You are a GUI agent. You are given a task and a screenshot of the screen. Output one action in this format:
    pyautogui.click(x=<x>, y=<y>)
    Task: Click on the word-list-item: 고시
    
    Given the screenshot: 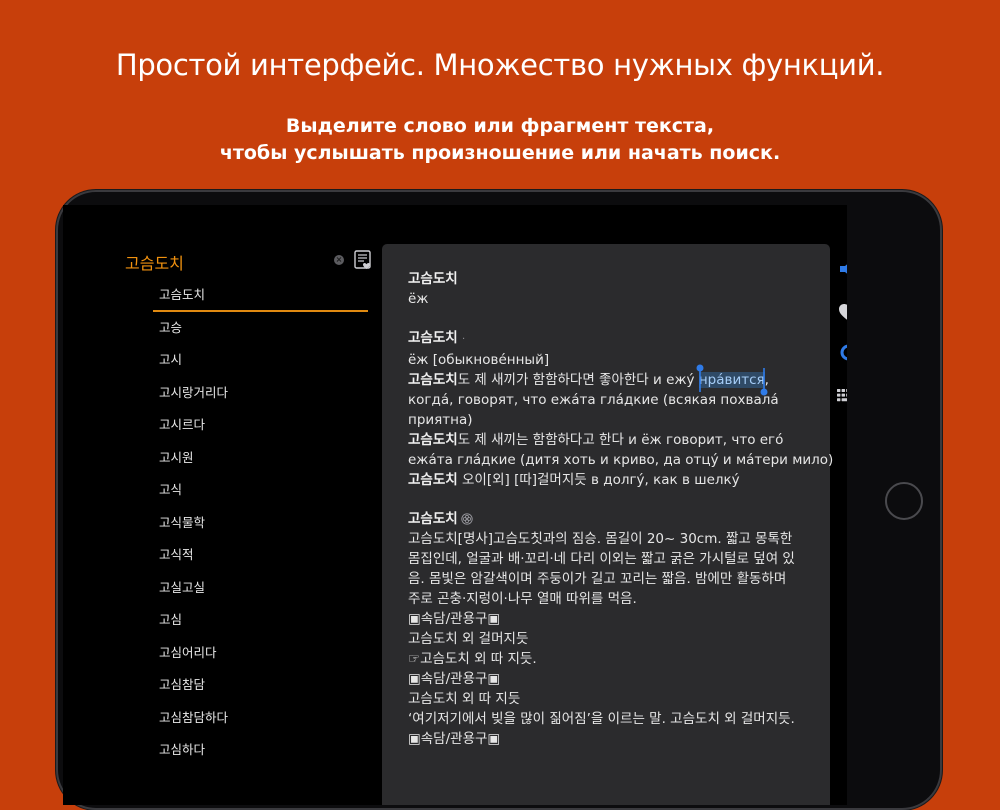 What is the action you would take?
    pyautogui.click(x=260, y=360)
    